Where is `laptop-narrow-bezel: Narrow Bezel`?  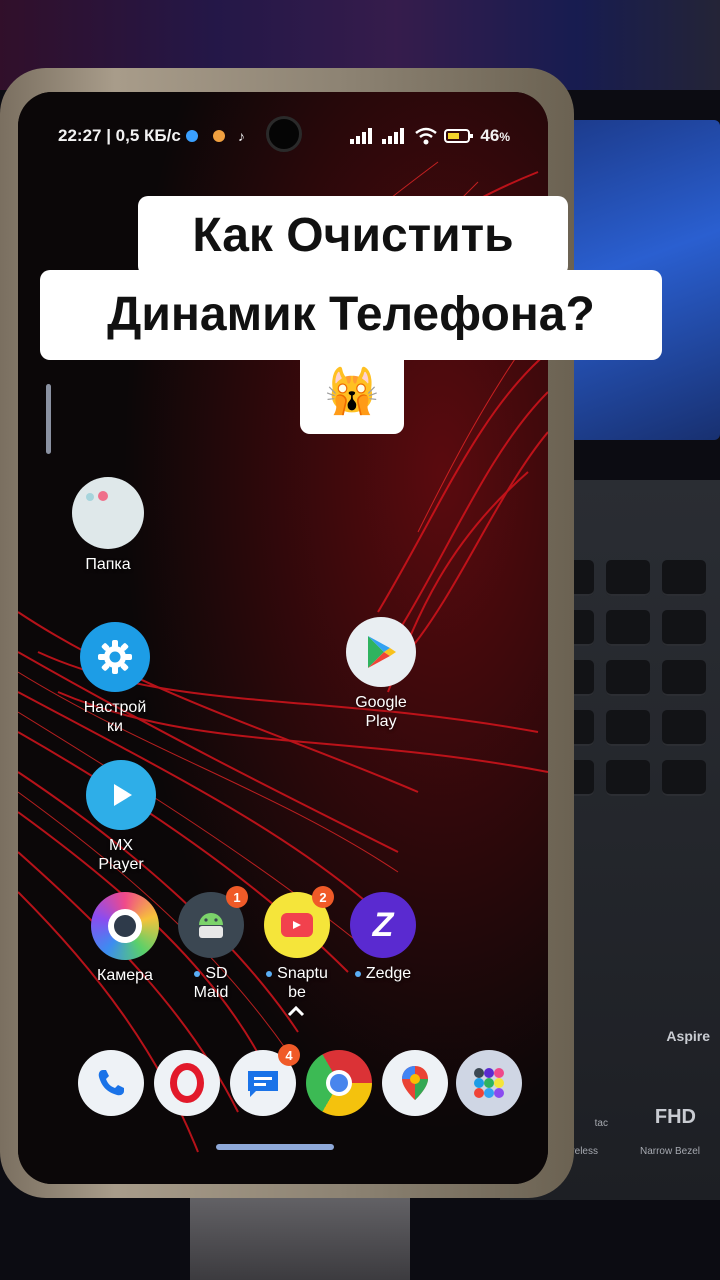 laptop-narrow-bezel: Narrow Bezel is located at coordinates (669, 1151).